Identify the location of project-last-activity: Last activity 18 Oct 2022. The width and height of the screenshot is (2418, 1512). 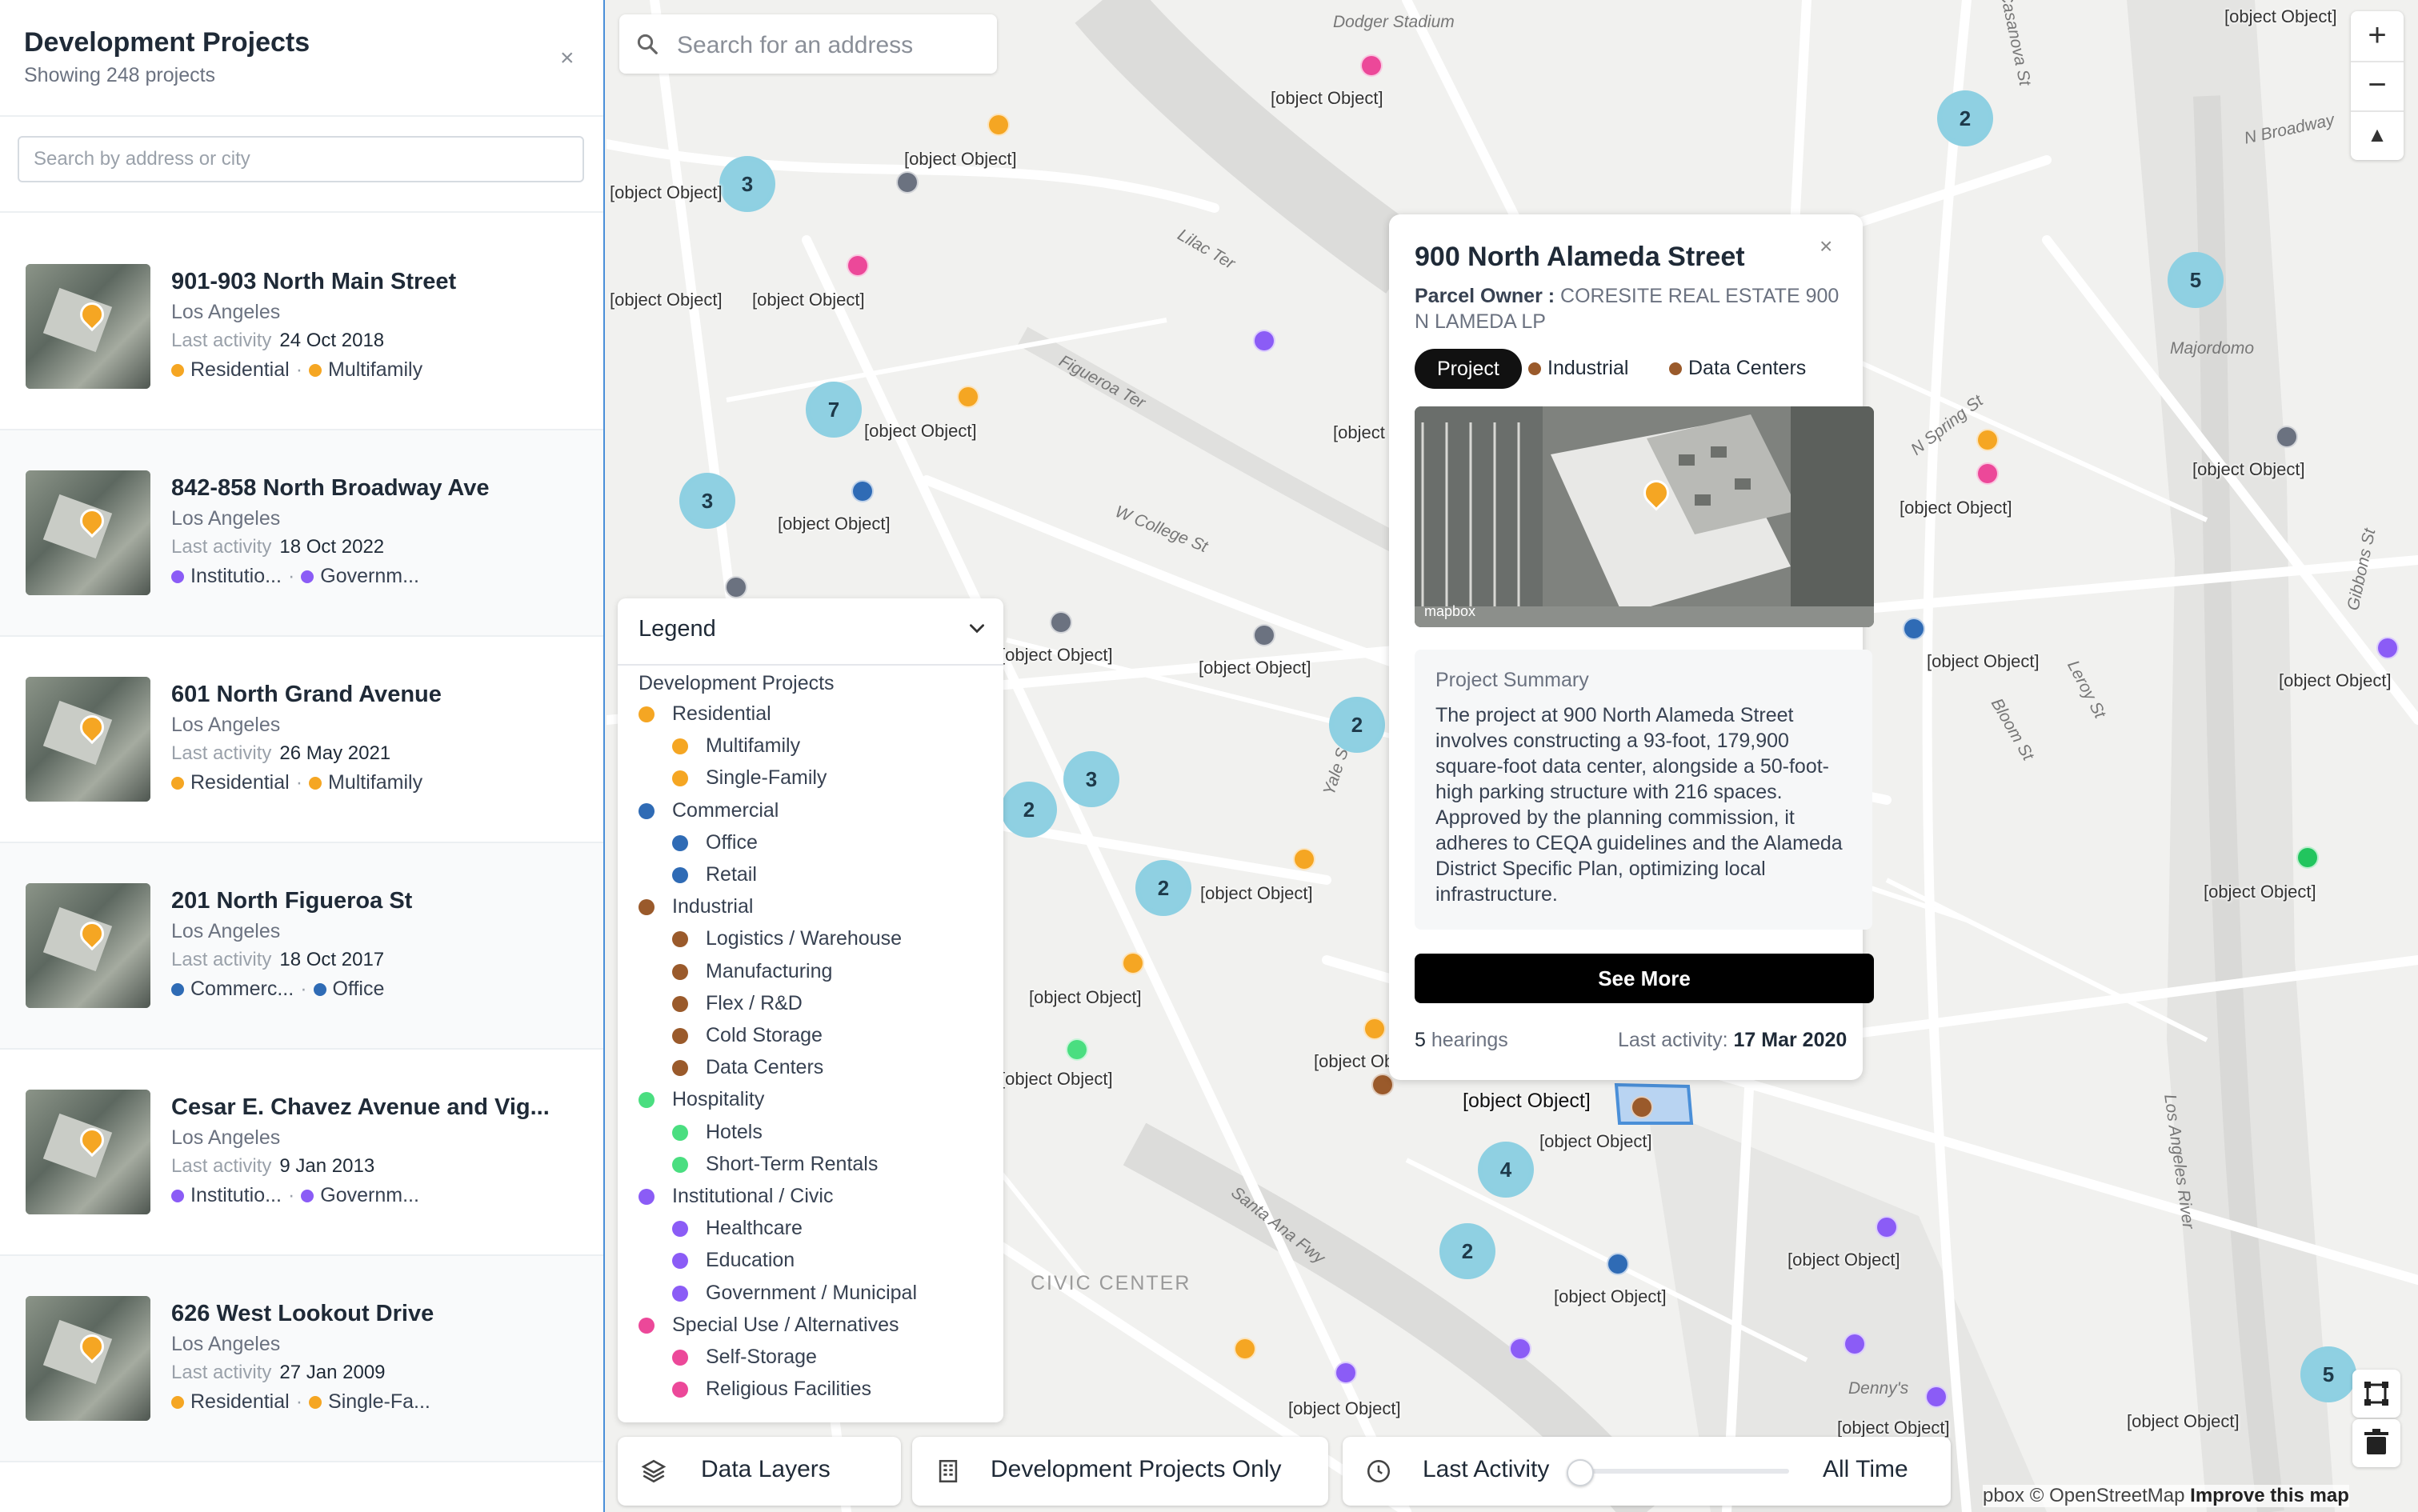
(277, 547).